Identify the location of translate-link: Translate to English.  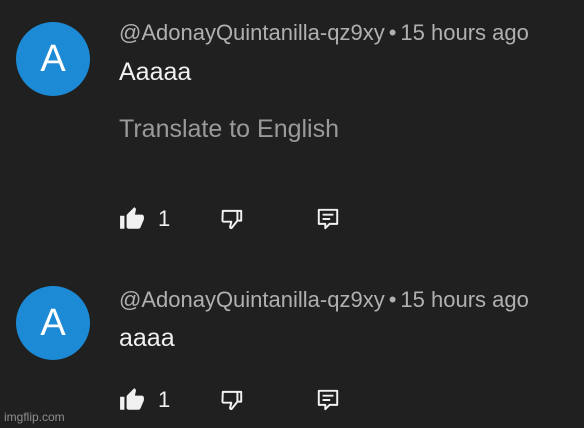
(229, 129).